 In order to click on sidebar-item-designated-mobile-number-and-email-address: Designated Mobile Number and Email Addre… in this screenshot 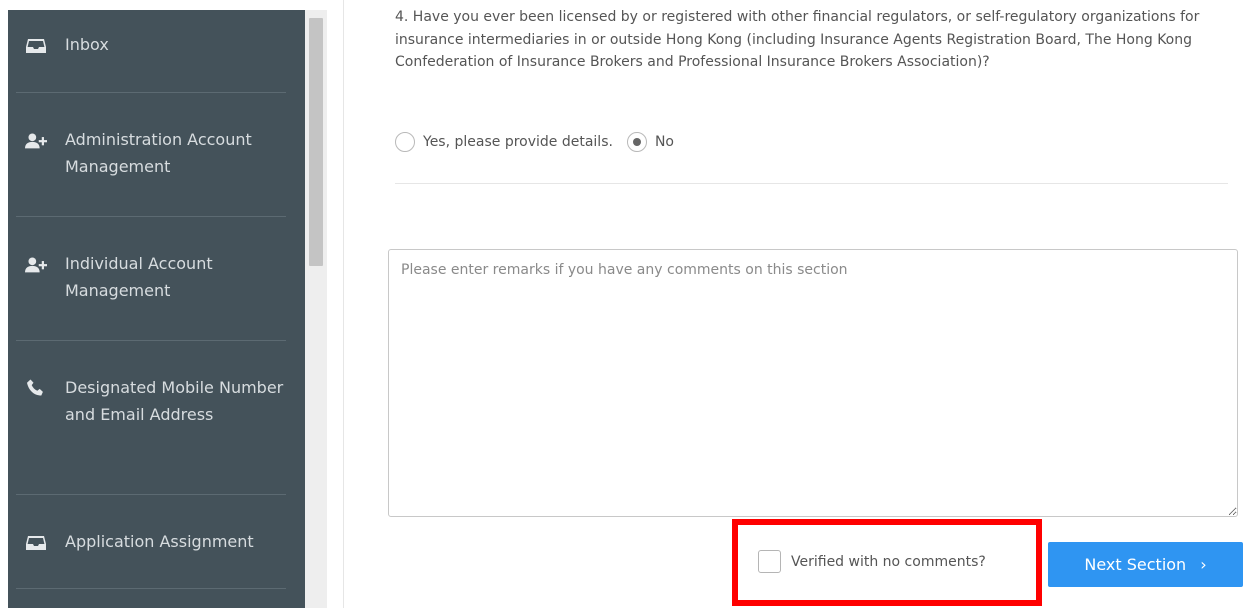, I will do `click(156, 415)`.